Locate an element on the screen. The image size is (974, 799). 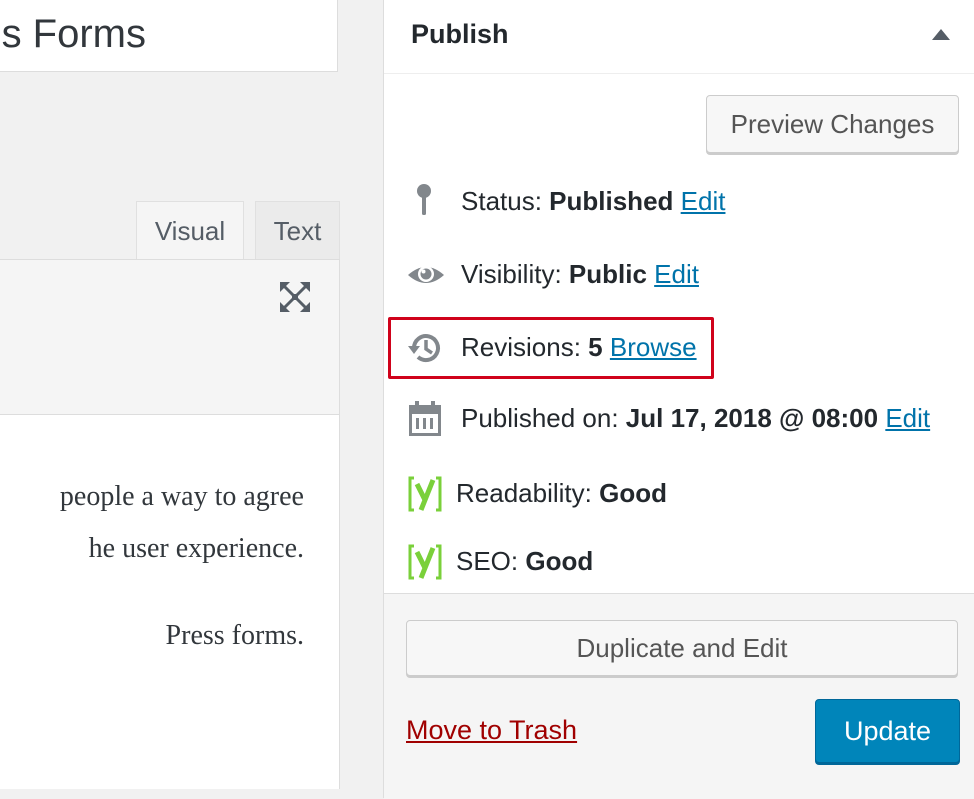
publish-header: Publish is located at coordinates (679, 37).